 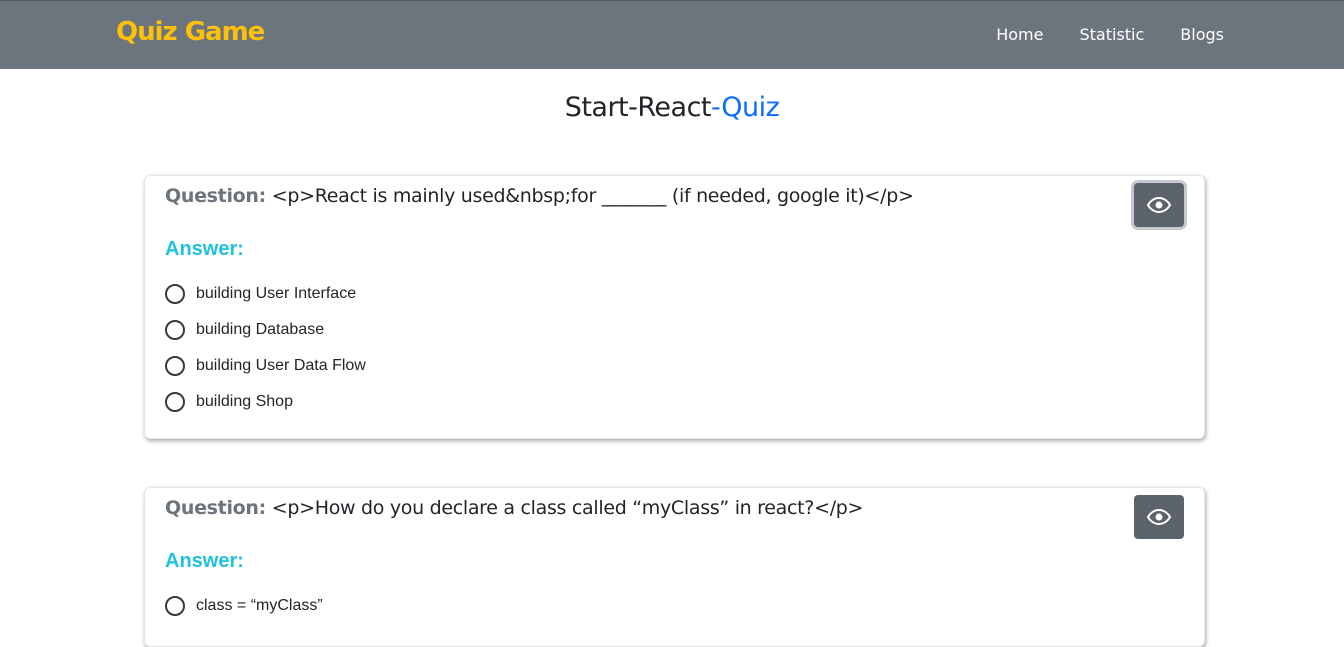 What do you see at coordinates (672, 34) in the screenshot?
I see `navbar: Quiz Game Home Statistic Blogs` at bounding box center [672, 34].